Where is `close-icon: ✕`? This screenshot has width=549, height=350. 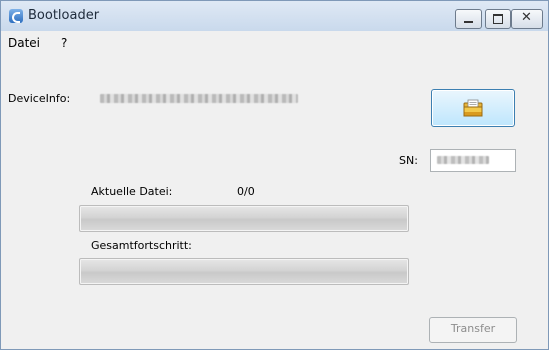 close-icon: ✕ is located at coordinates (526, 17).